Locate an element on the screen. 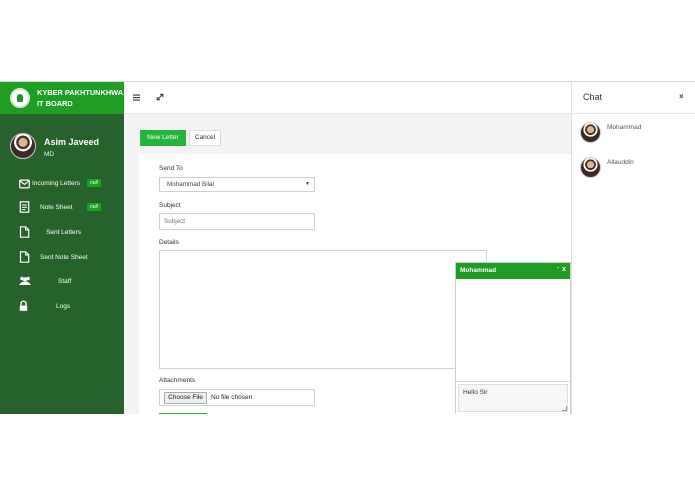  details-textarea is located at coordinates (323, 309).